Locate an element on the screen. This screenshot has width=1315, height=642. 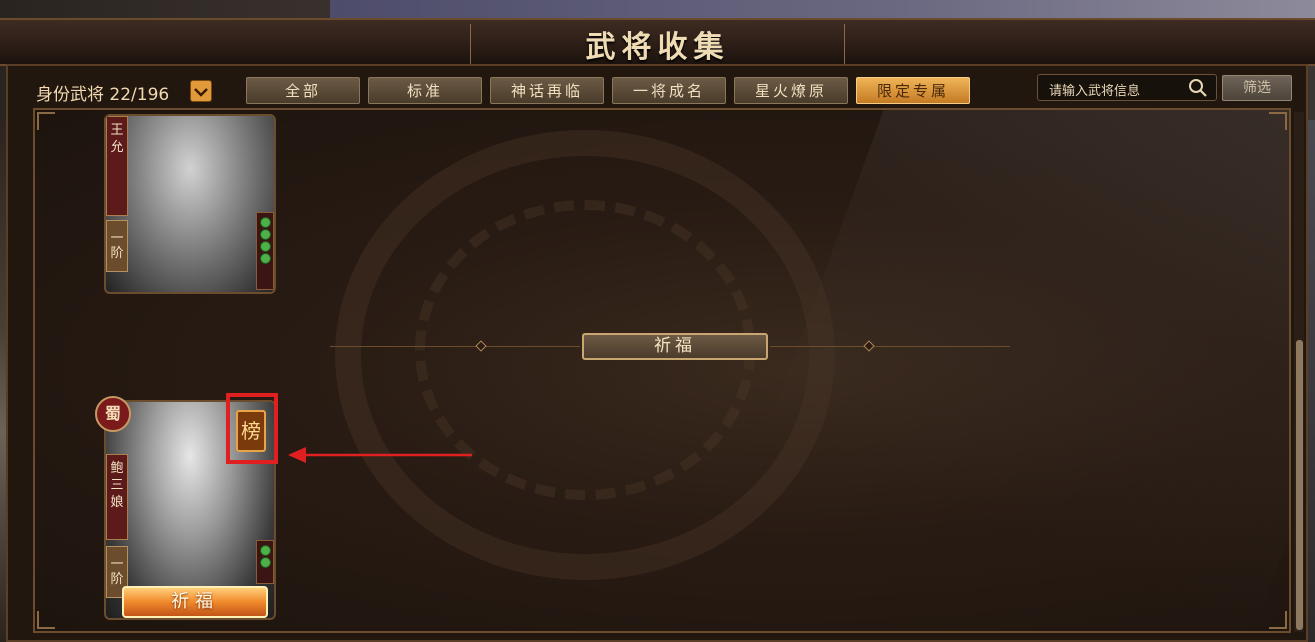
faction-badge: 蜀 is located at coordinates (113, 414).